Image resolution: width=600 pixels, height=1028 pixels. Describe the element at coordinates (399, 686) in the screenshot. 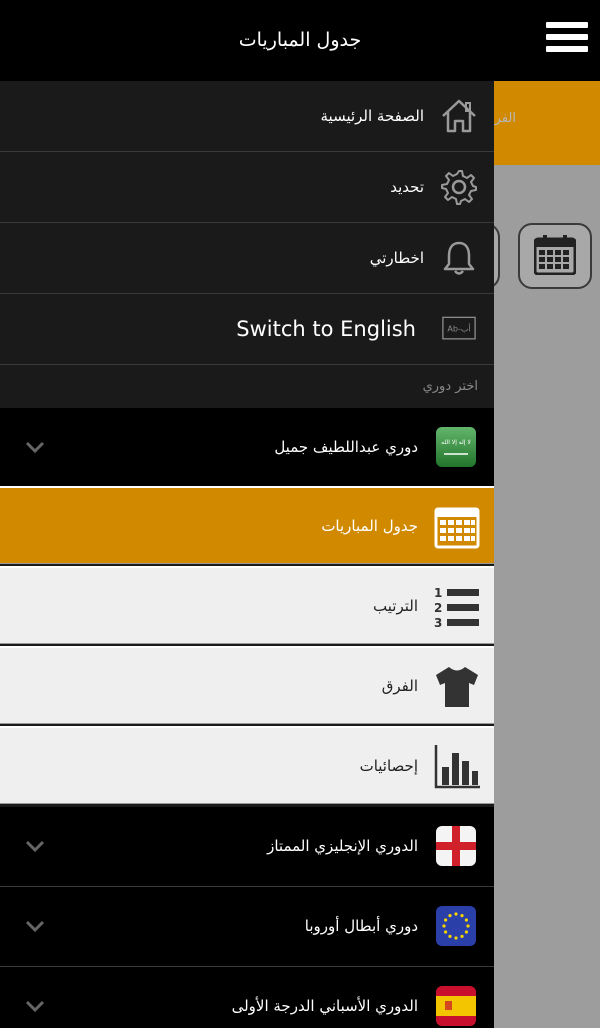

I see `submenu-label: الفرق` at that location.